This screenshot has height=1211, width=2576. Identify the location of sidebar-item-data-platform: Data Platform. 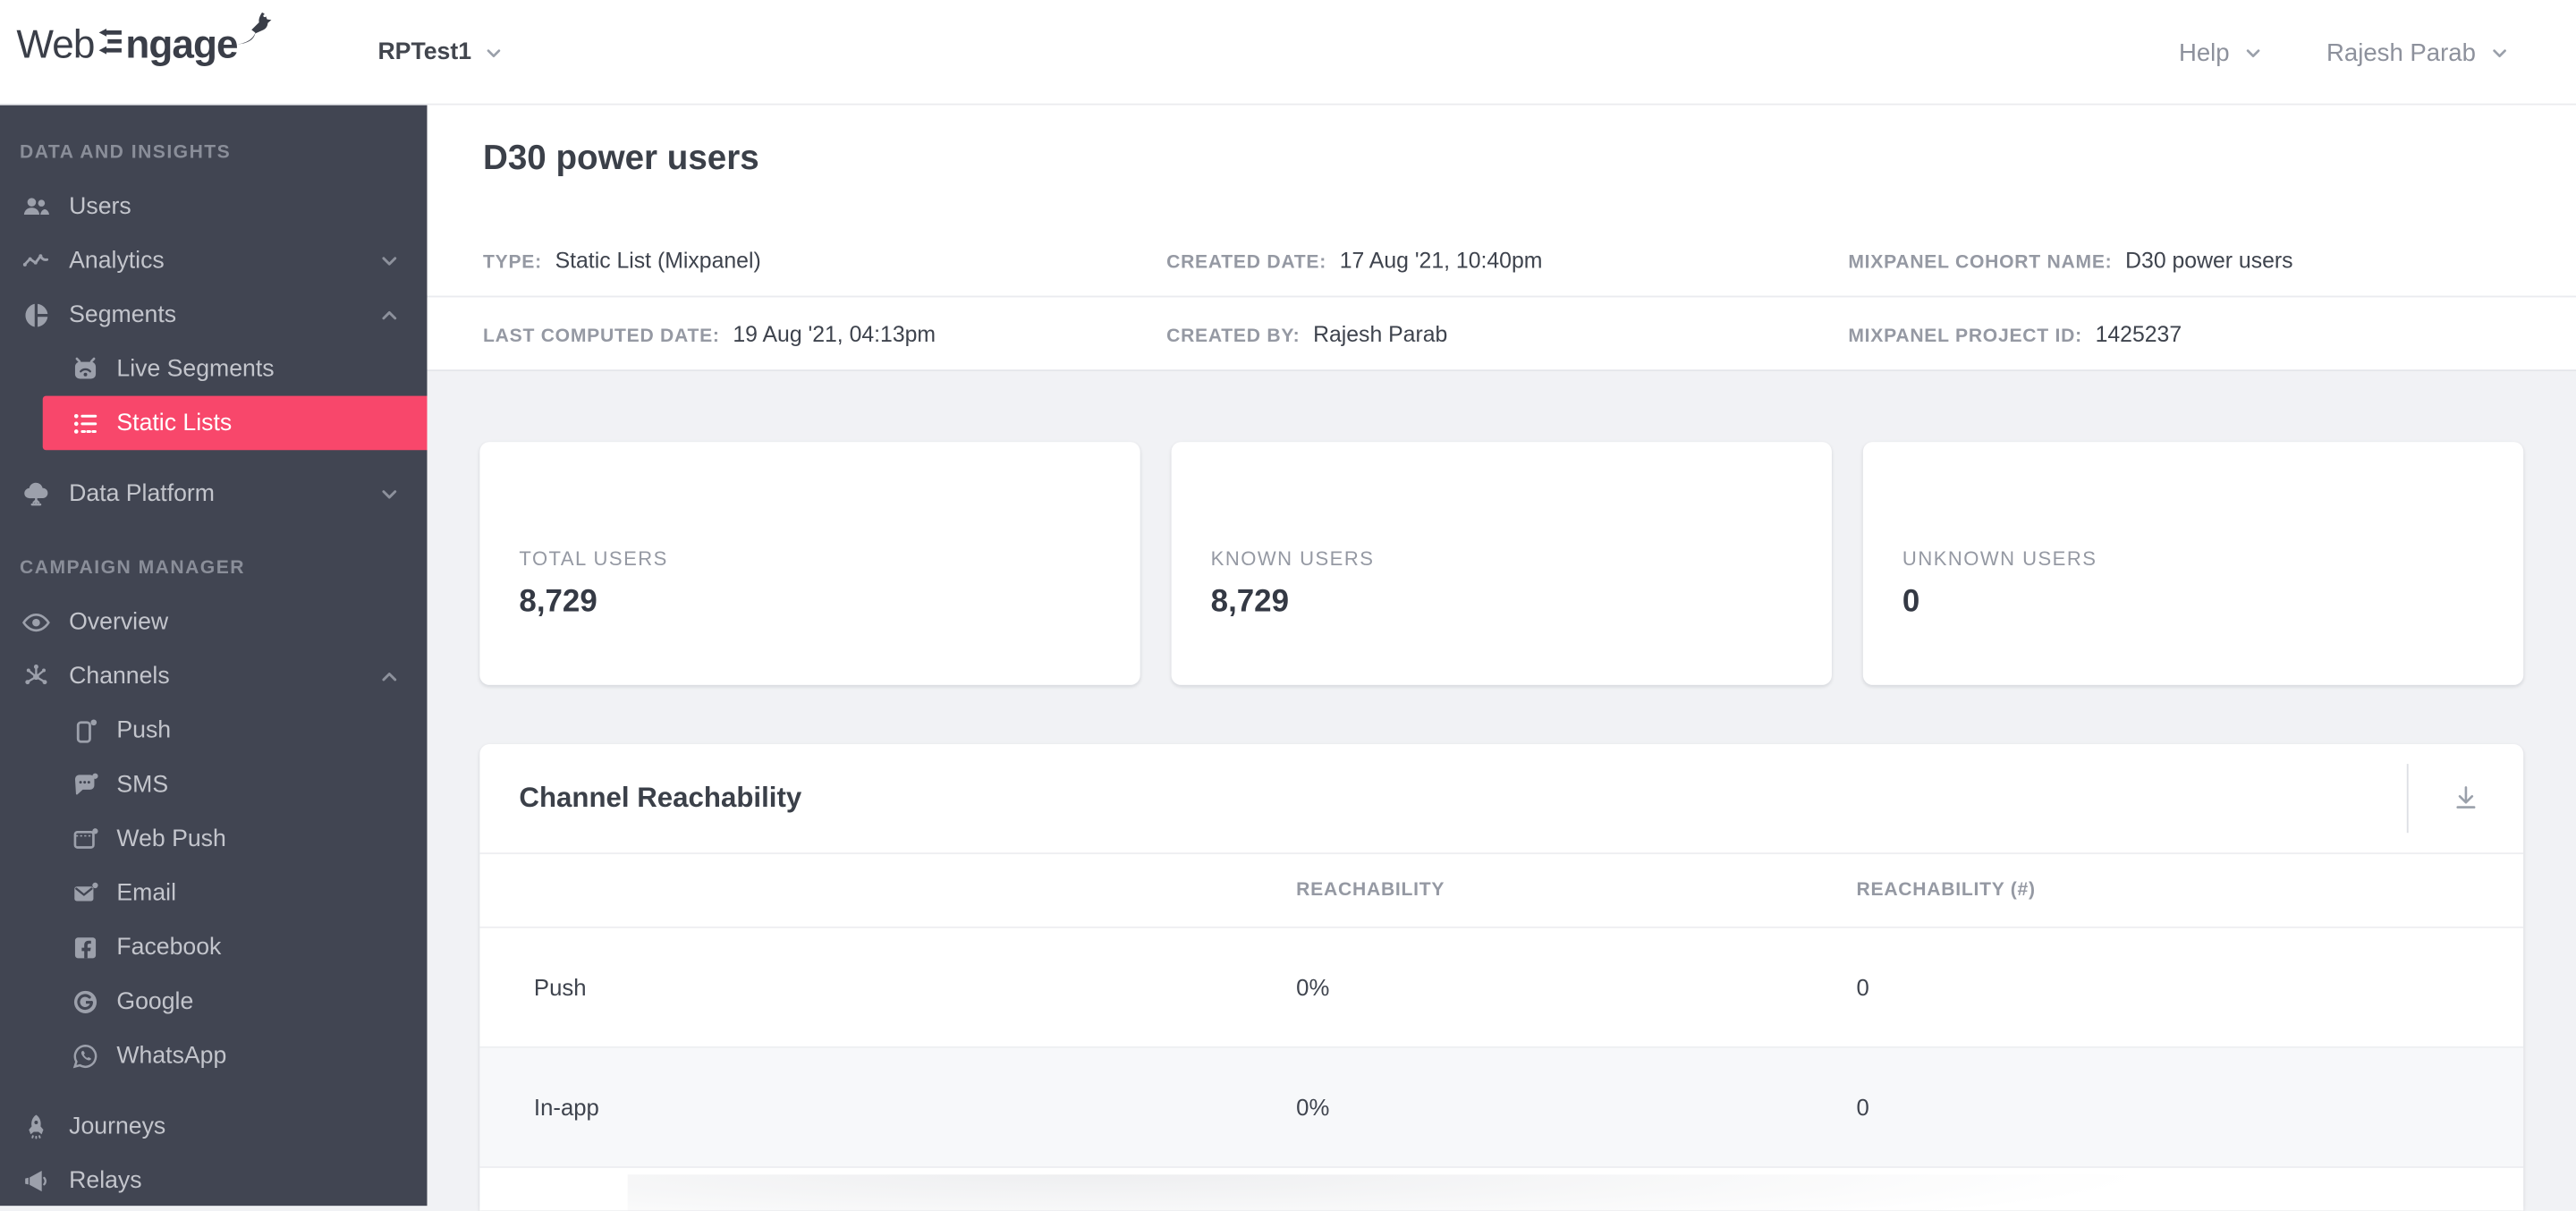
(214, 494).